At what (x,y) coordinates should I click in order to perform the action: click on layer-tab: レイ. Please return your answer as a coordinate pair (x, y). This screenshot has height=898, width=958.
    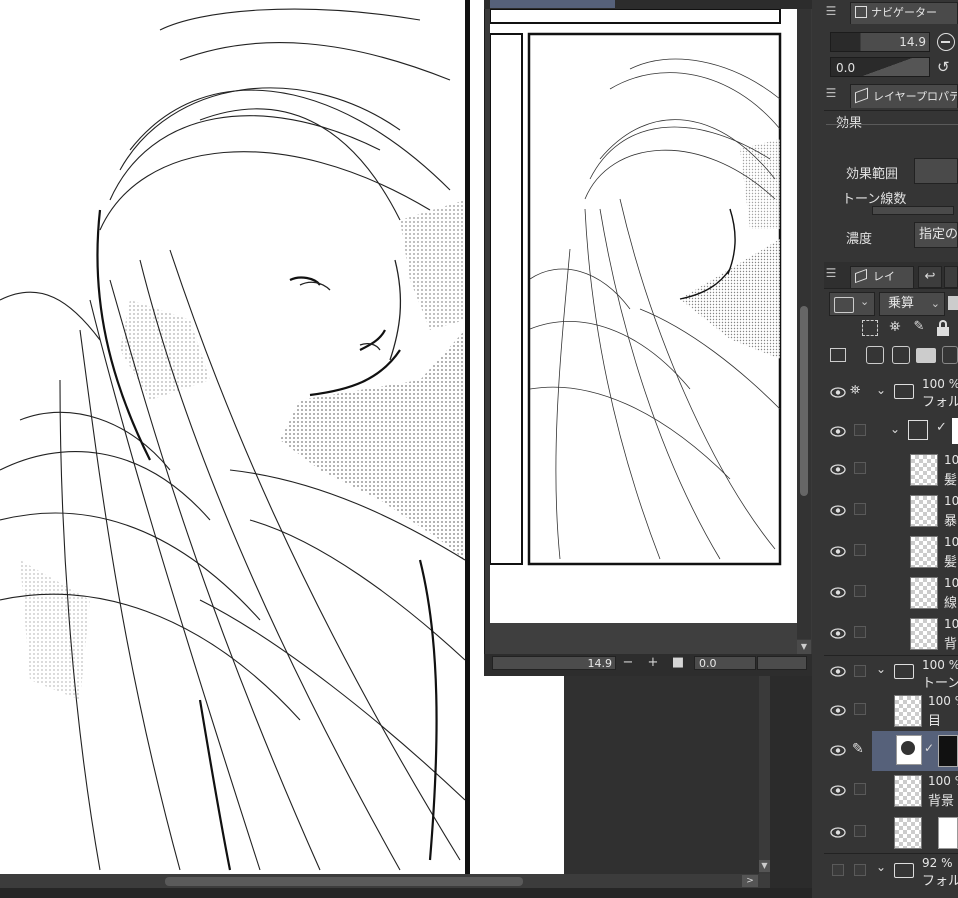
    Looking at the image, I should click on (882, 277).